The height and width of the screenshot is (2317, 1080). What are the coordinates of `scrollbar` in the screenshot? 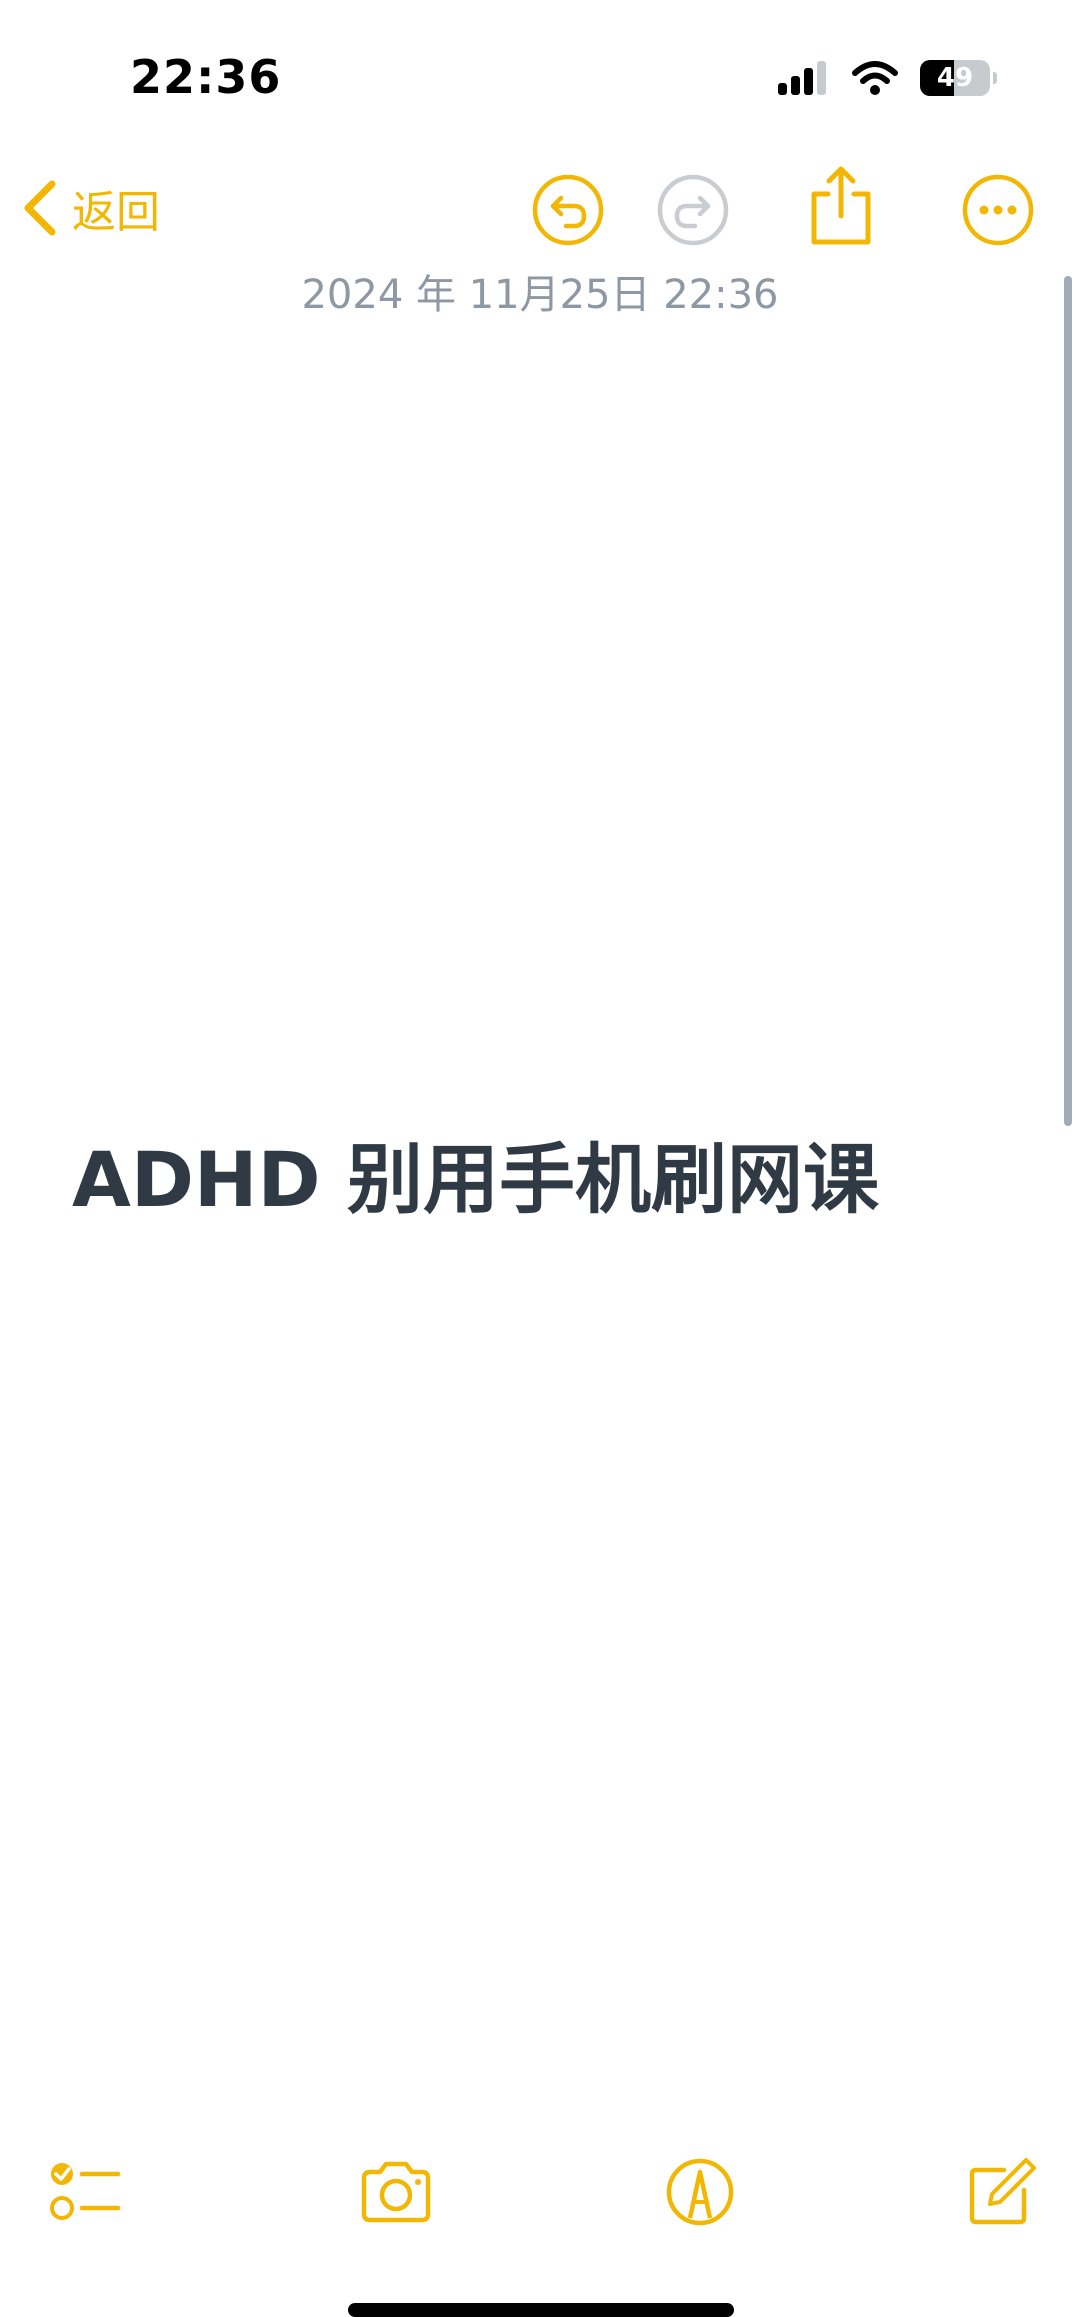 It's located at (1068, 701).